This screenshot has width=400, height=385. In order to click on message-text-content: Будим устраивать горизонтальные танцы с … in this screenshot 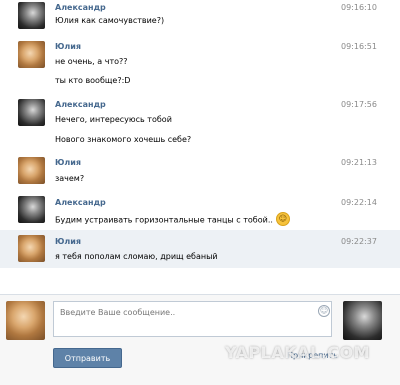, I will do `click(164, 220)`.